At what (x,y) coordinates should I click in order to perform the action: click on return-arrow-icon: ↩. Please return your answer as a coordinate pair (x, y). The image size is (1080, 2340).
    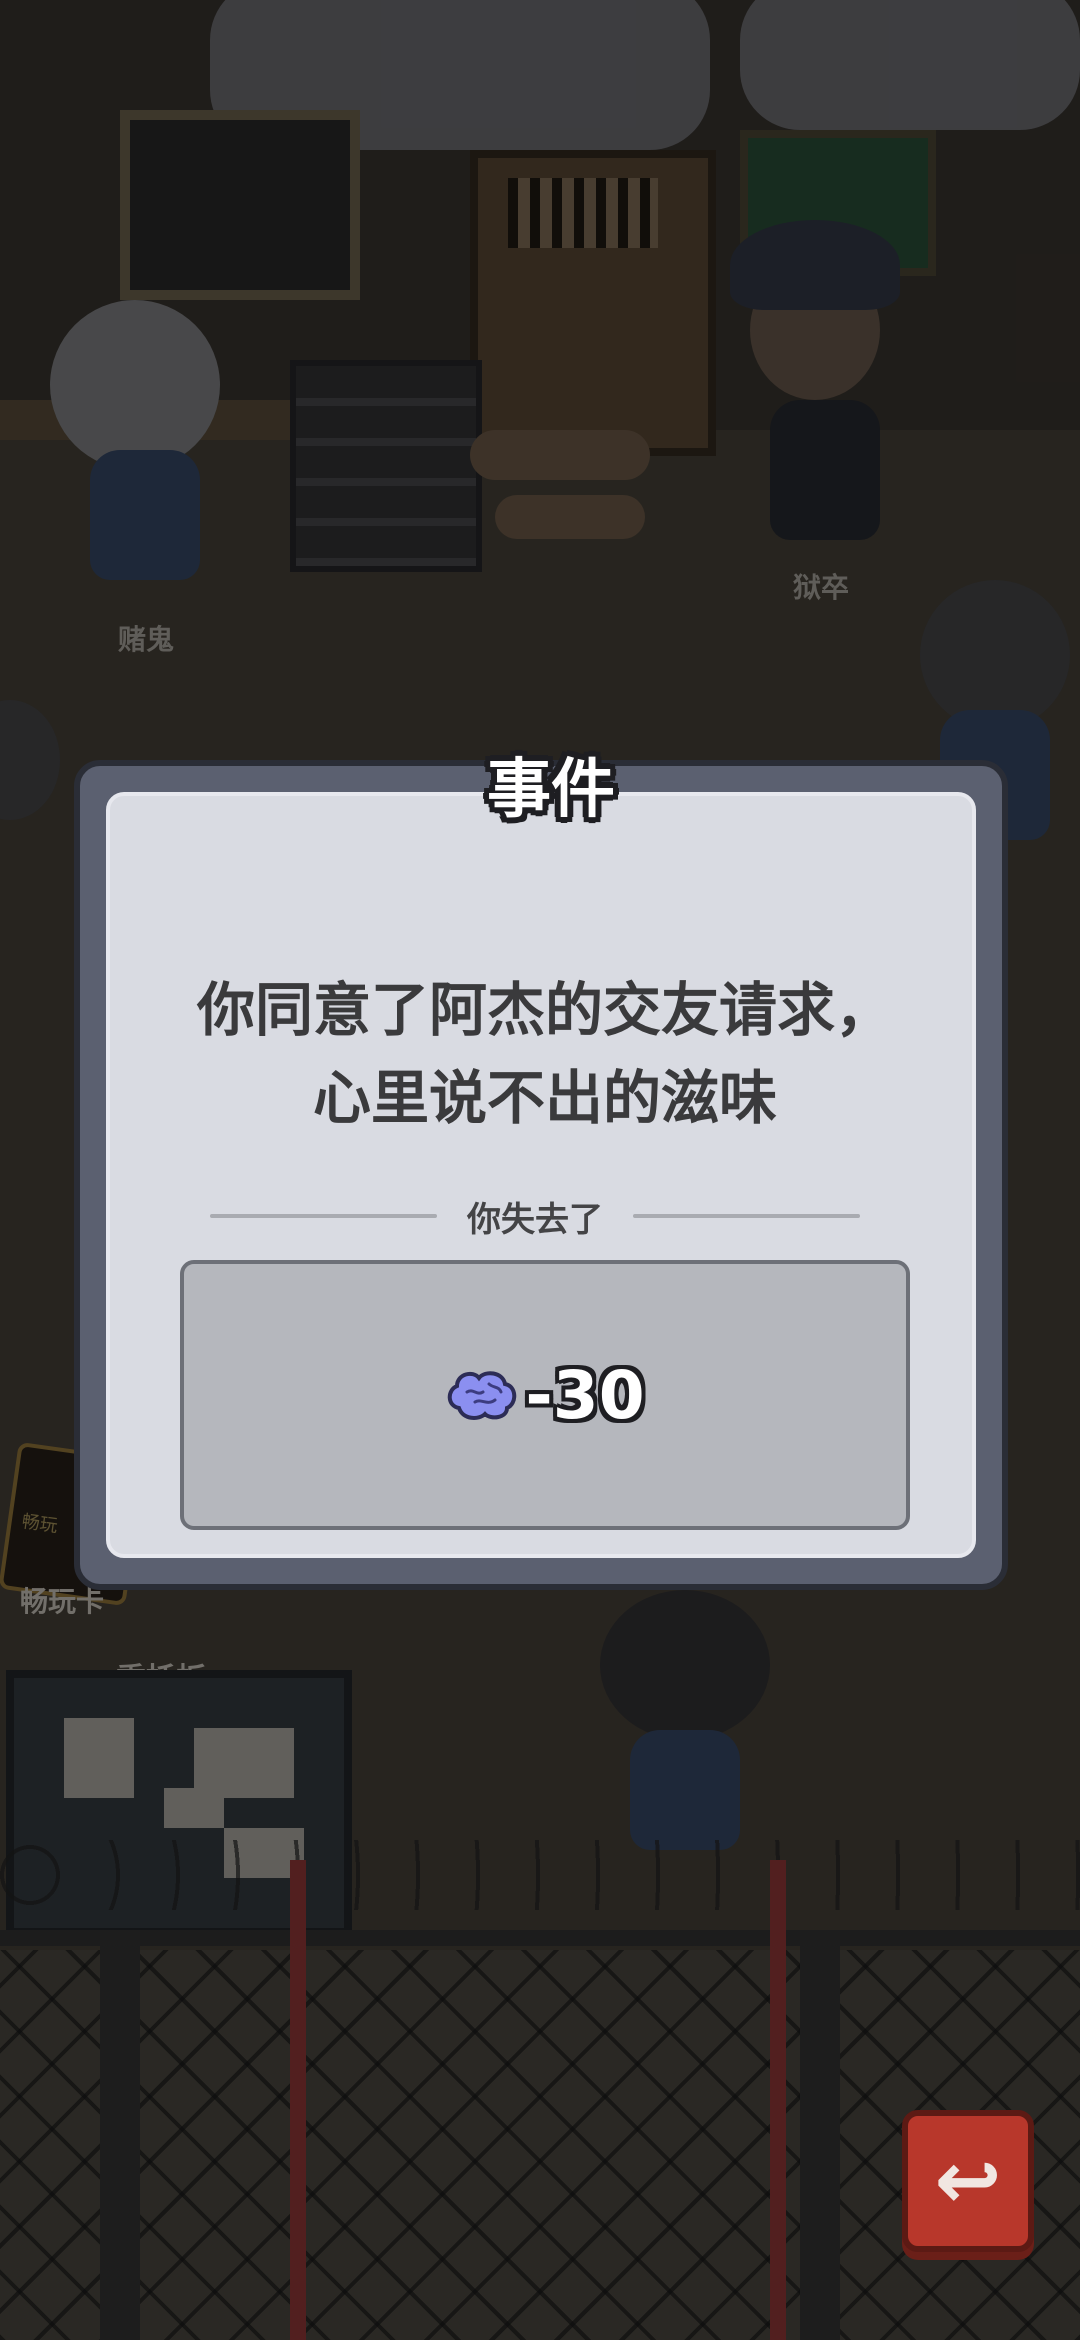
    Looking at the image, I should click on (968, 2180).